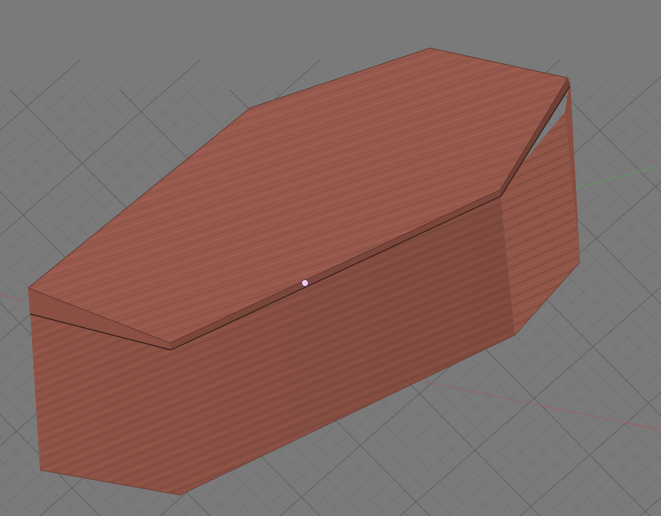 This screenshot has width=661, height=516. What do you see at coordinates (305, 283) in the screenshot?
I see `object-origin-point` at bounding box center [305, 283].